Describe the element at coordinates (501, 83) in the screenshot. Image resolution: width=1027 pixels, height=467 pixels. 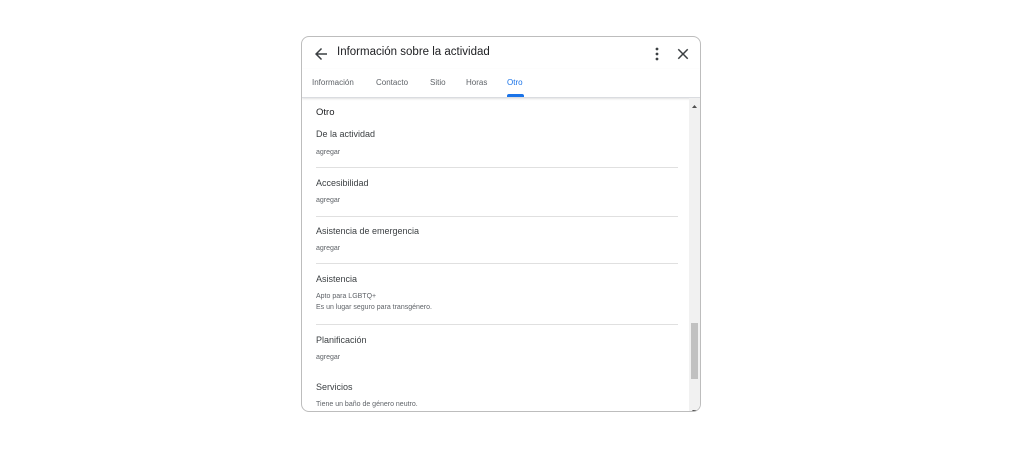
I see `tab-bar: Información Contacto Sitio Horas Otro` at that location.